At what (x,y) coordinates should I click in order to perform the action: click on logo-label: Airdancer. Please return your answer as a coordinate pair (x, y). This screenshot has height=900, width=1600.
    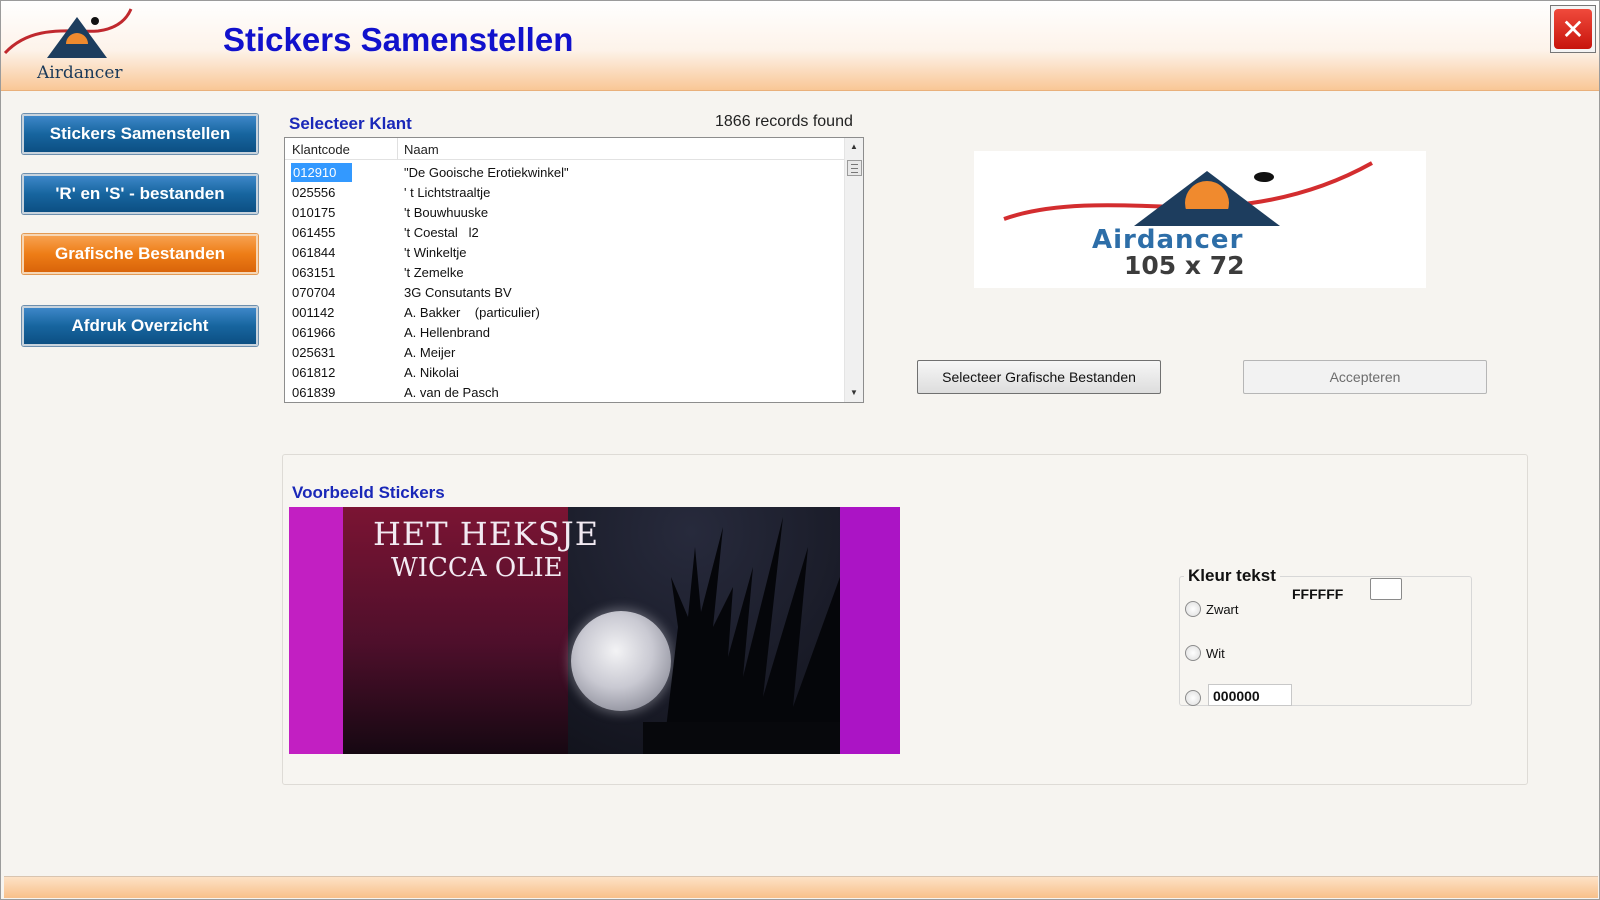
    Looking at the image, I should click on (80, 73).